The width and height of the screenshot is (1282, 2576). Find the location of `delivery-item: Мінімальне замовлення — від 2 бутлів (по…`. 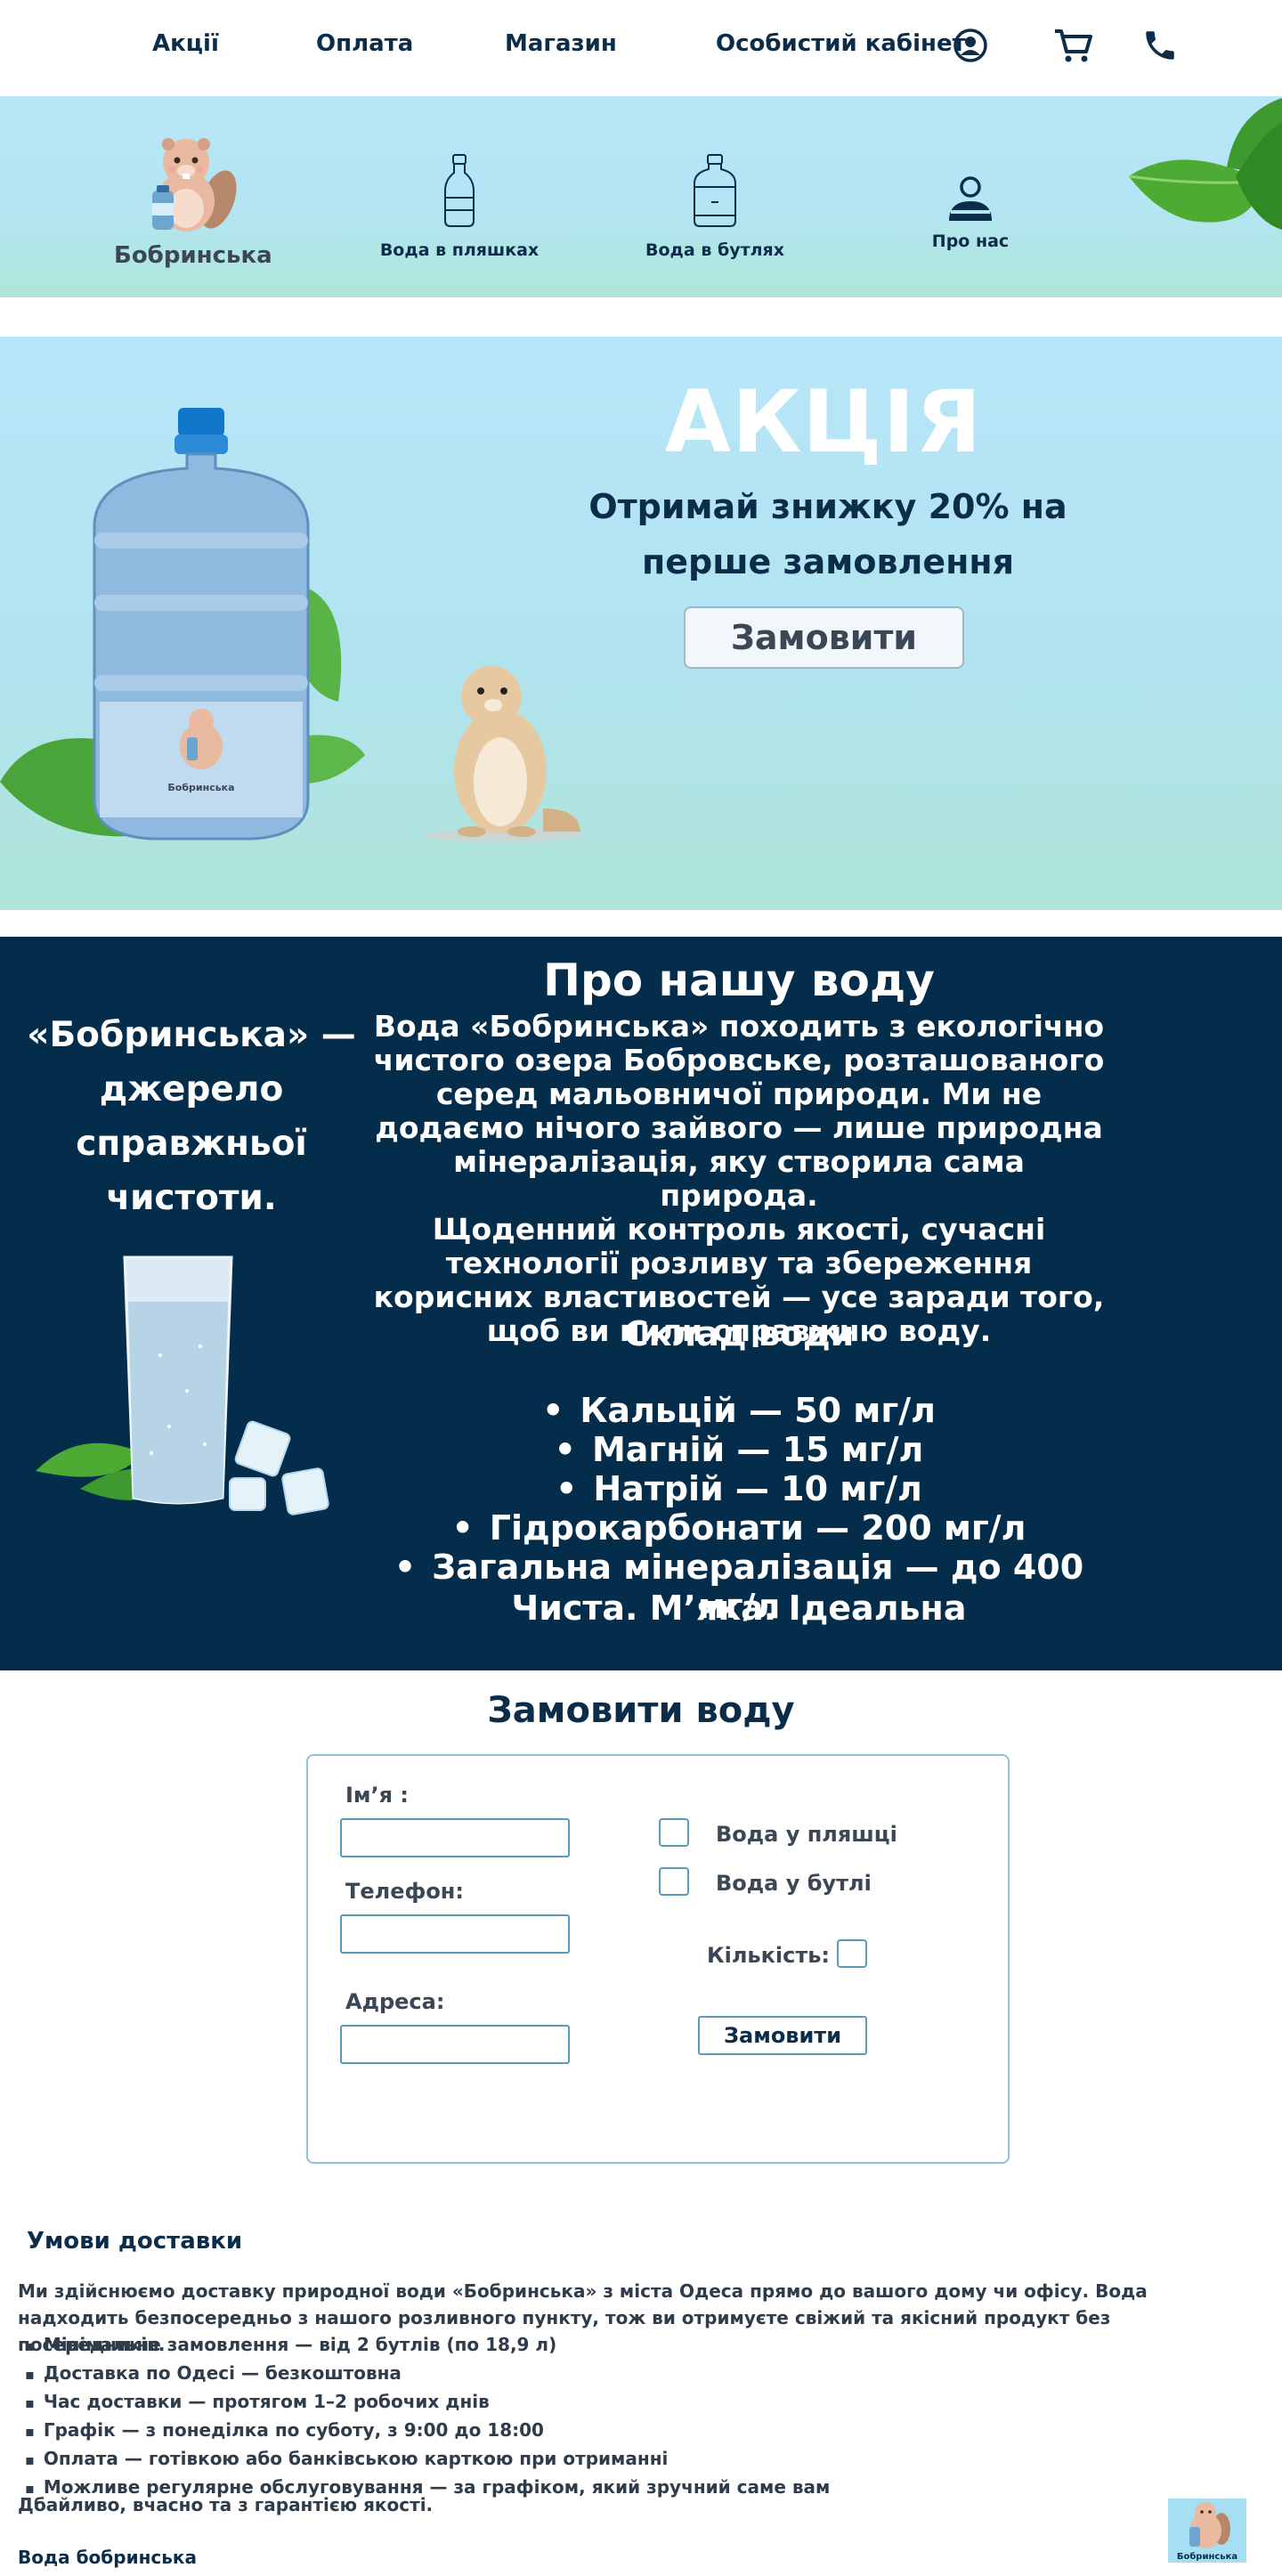

delivery-item: Мінімальне замовлення — від 2 бутлів (по… is located at coordinates (424, 2345).